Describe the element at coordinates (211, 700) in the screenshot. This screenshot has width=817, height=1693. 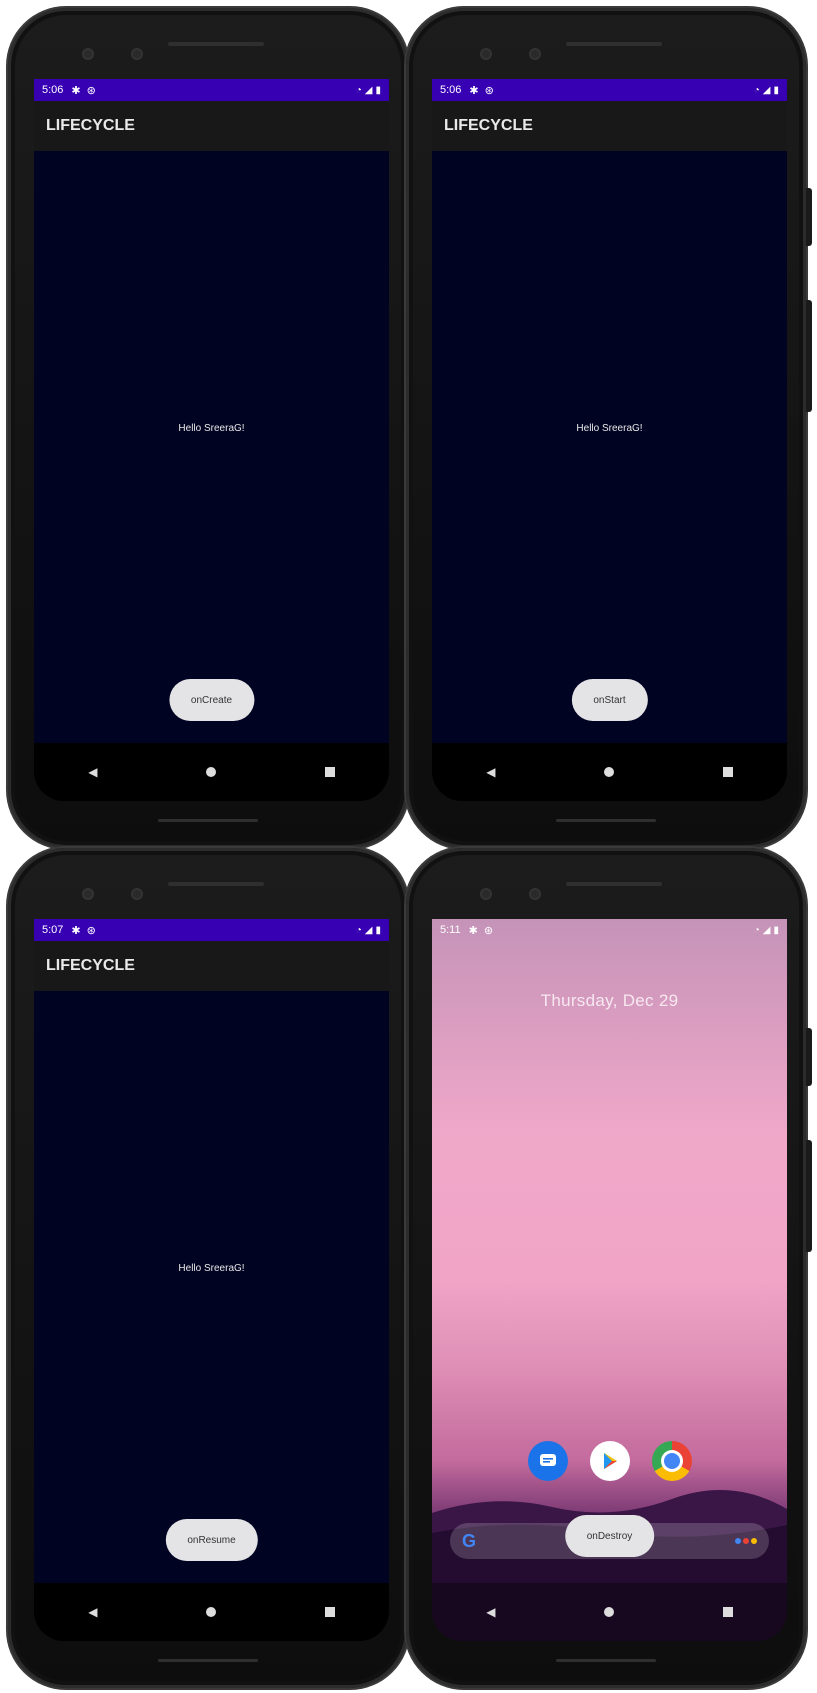
I see `oncreate-button: onCreate` at that location.